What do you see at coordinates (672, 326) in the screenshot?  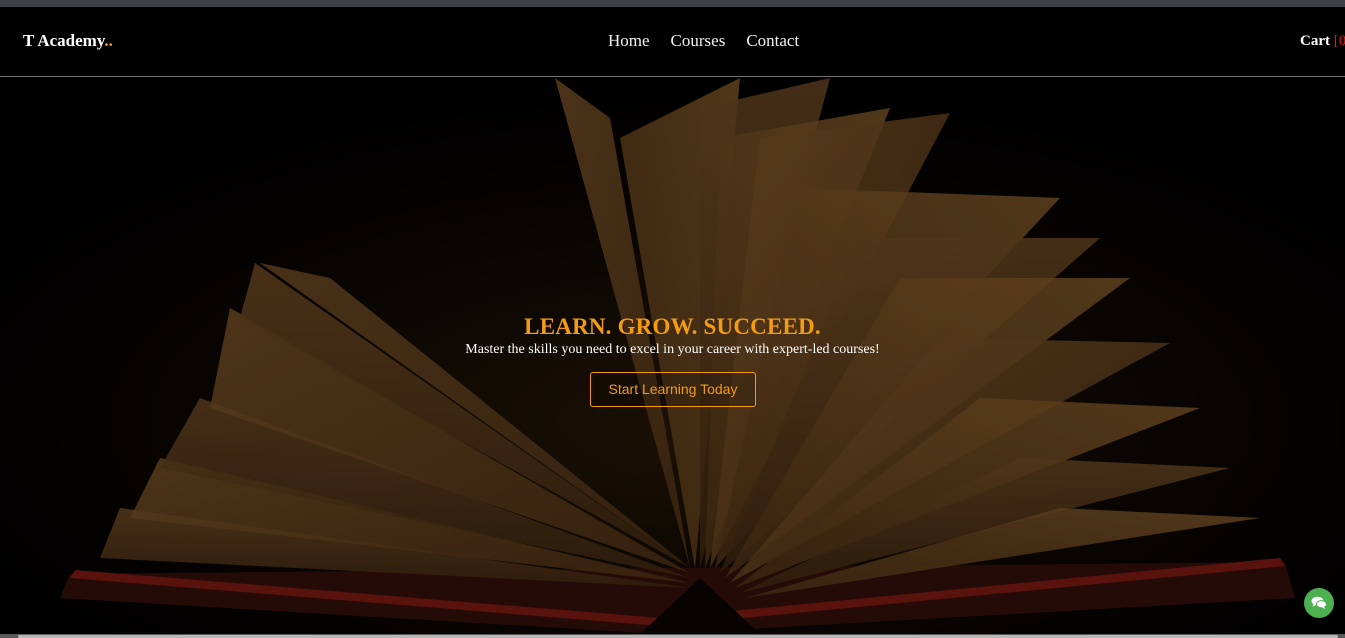 I see `hero-headline: LEARN. GROW. SUCCEED.` at bounding box center [672, 326].